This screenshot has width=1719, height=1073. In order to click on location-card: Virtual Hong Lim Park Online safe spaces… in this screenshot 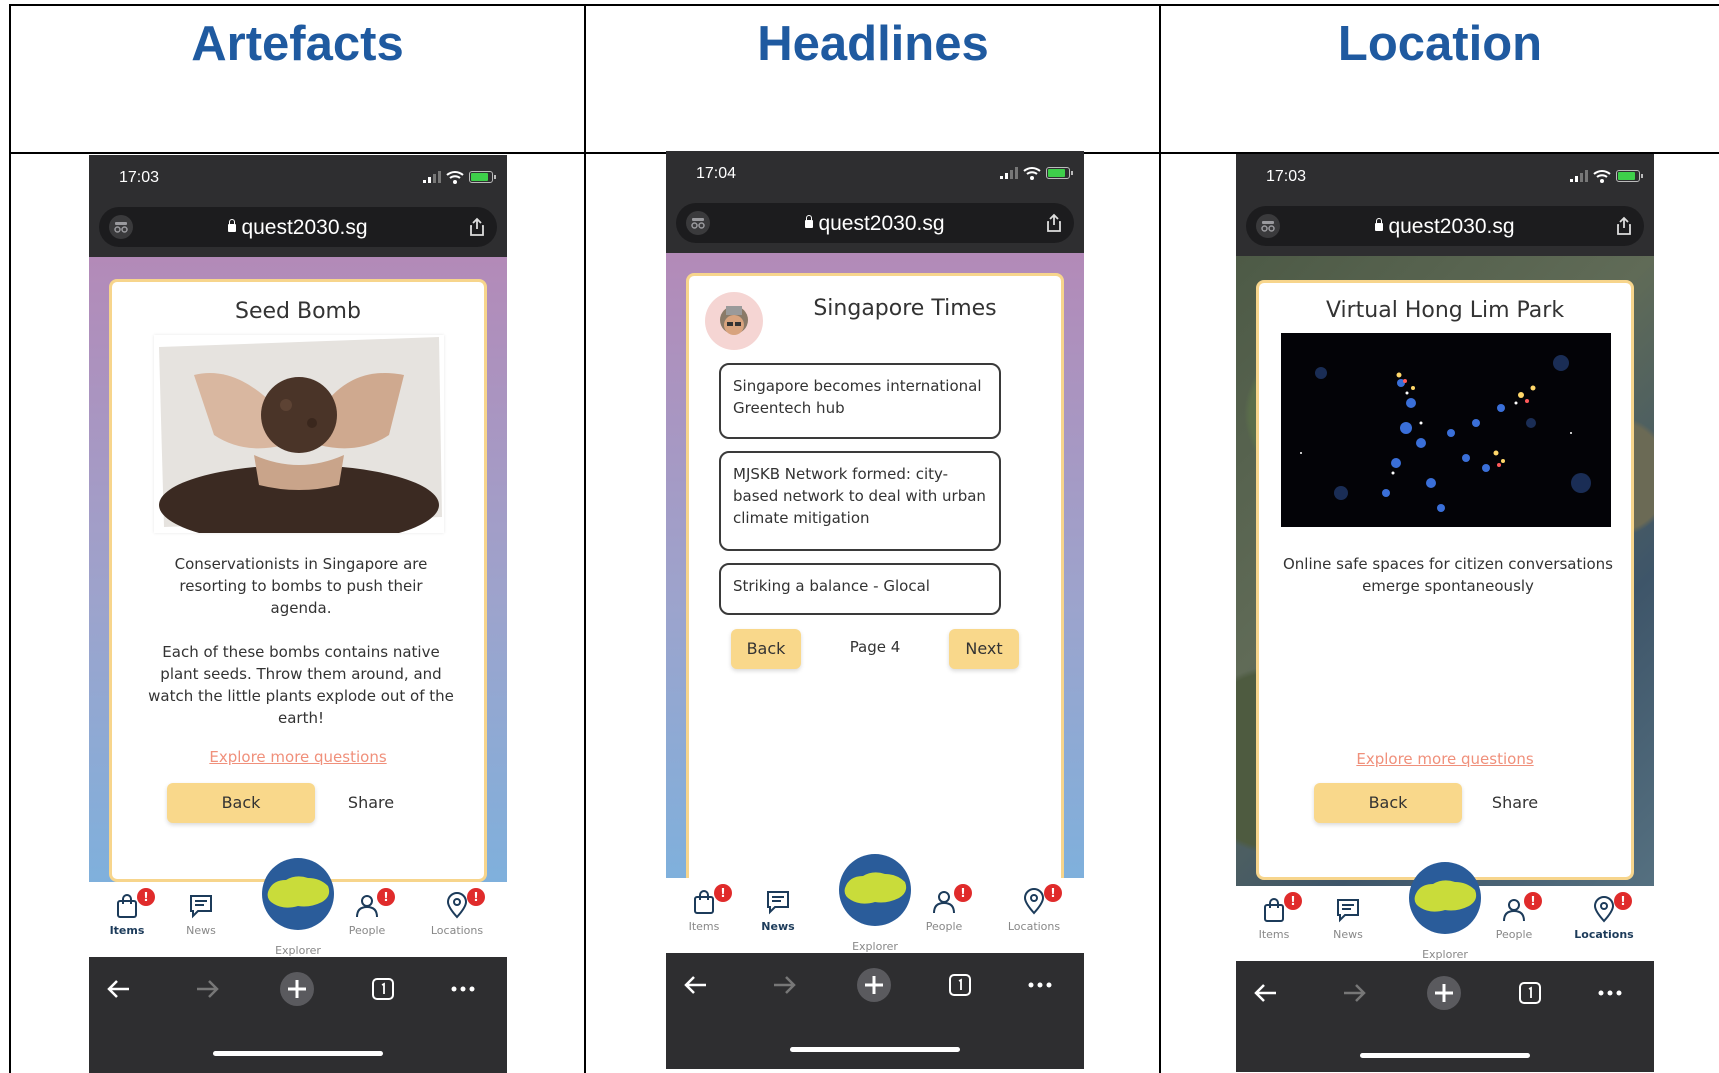, I will do `click(1445, 580)`.